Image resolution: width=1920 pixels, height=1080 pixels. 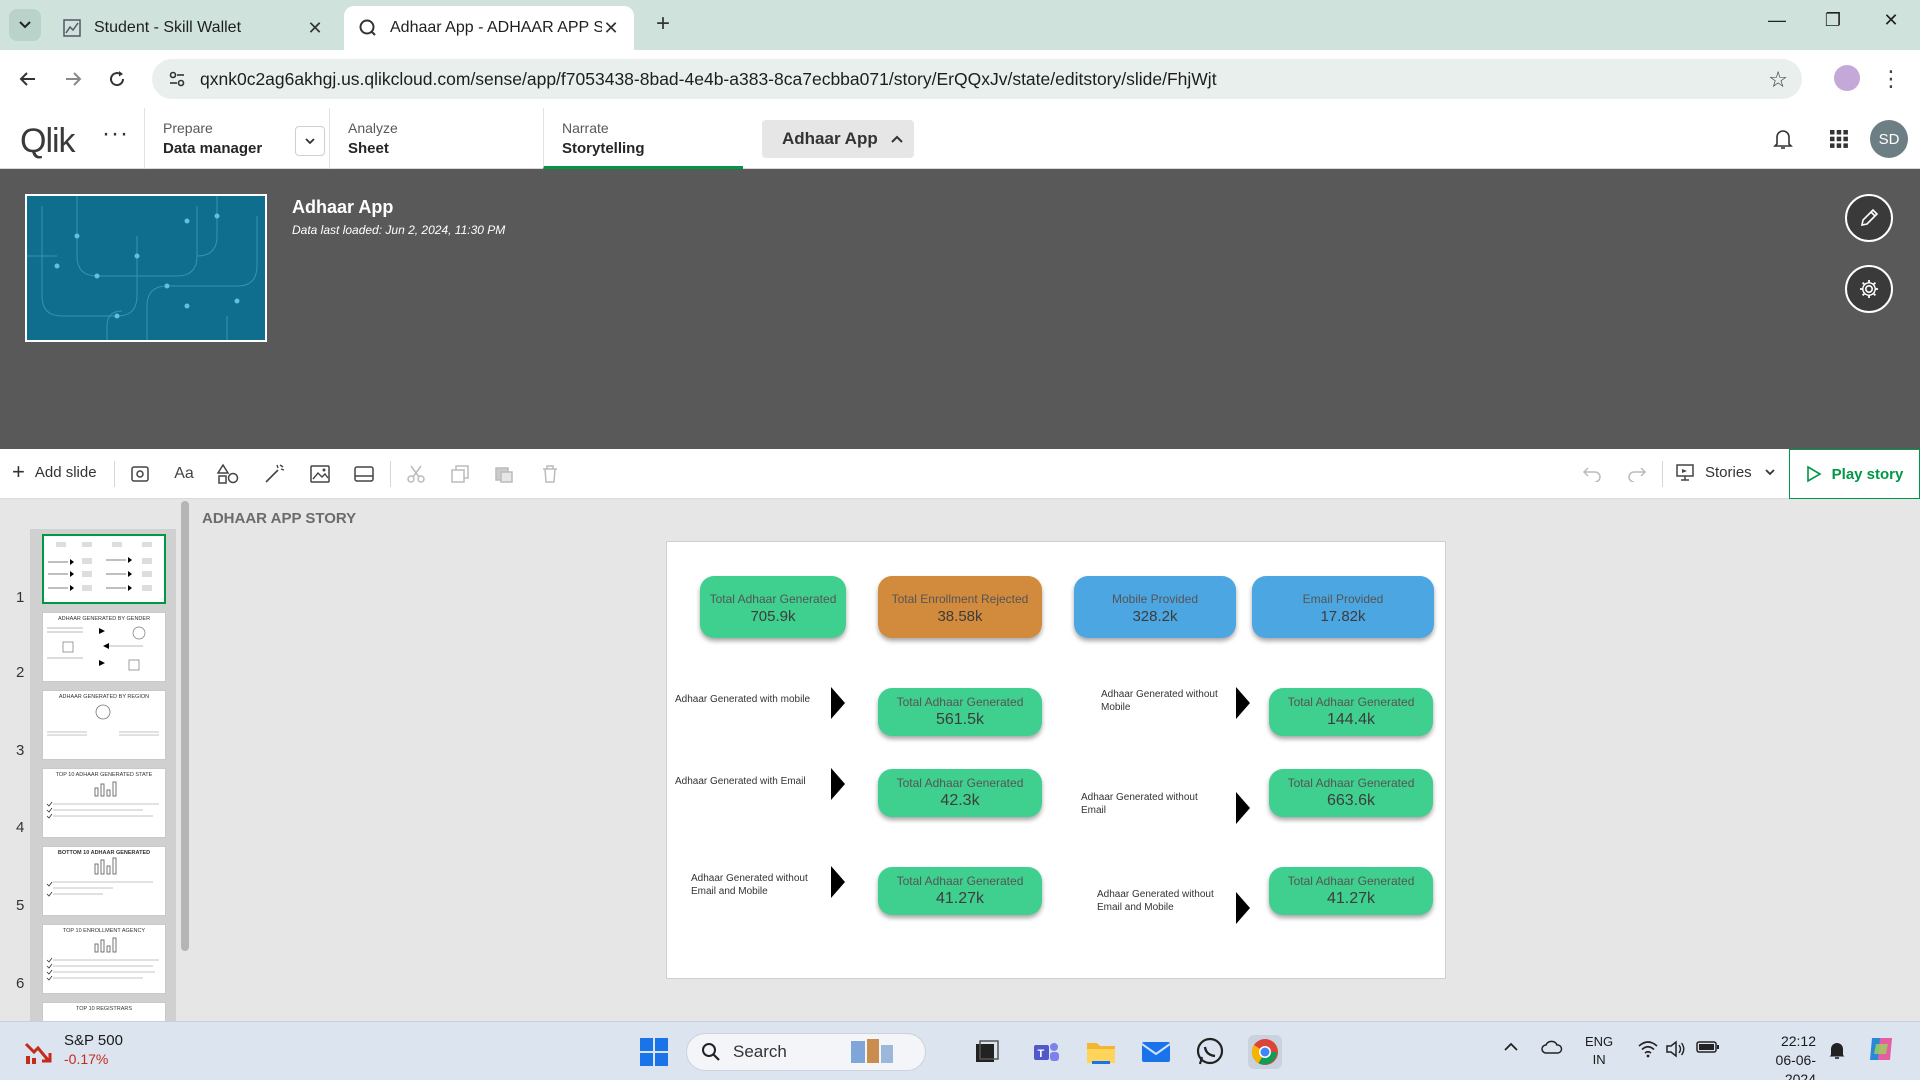 What do you see at coordinates (960, 712) in the screenshot?
I see `kpi-generated-with-mobile: Total Adhaar Generated 561.5k` at bounding box center [960, 712].